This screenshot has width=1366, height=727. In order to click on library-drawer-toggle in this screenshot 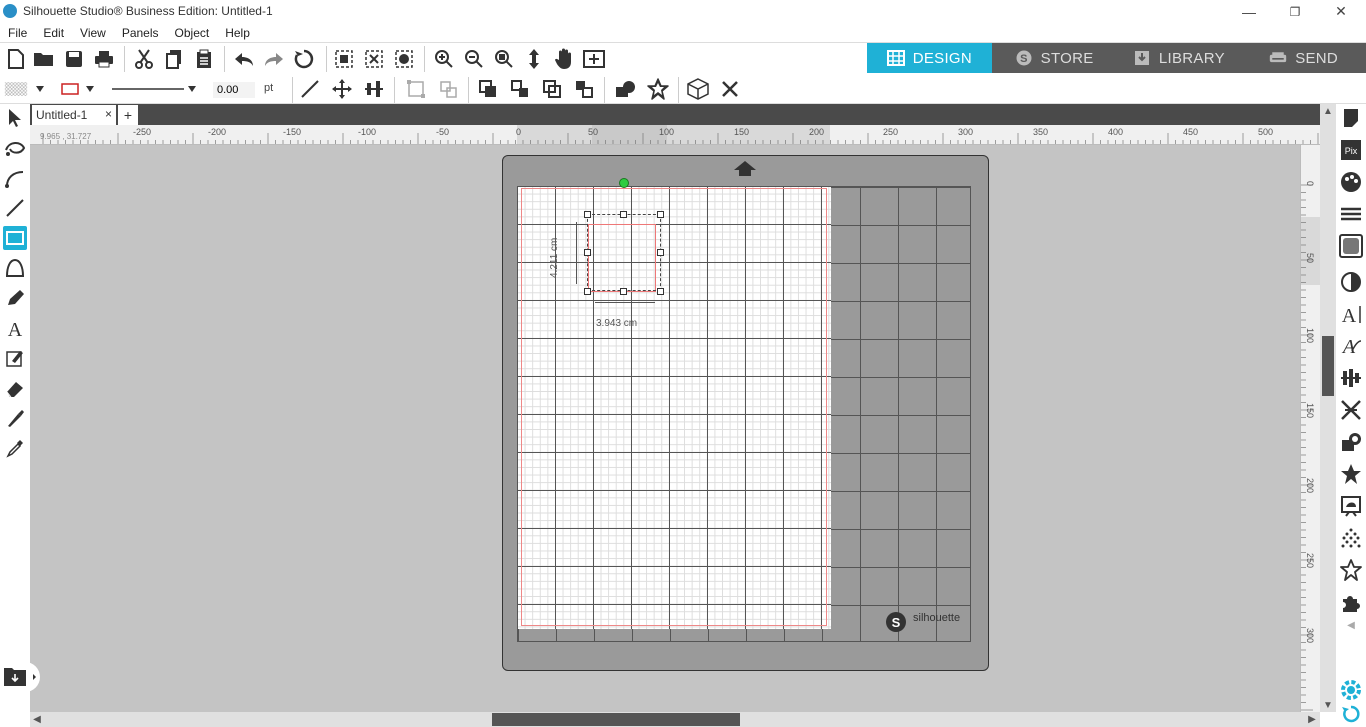, I will do `click(20, 677)`.